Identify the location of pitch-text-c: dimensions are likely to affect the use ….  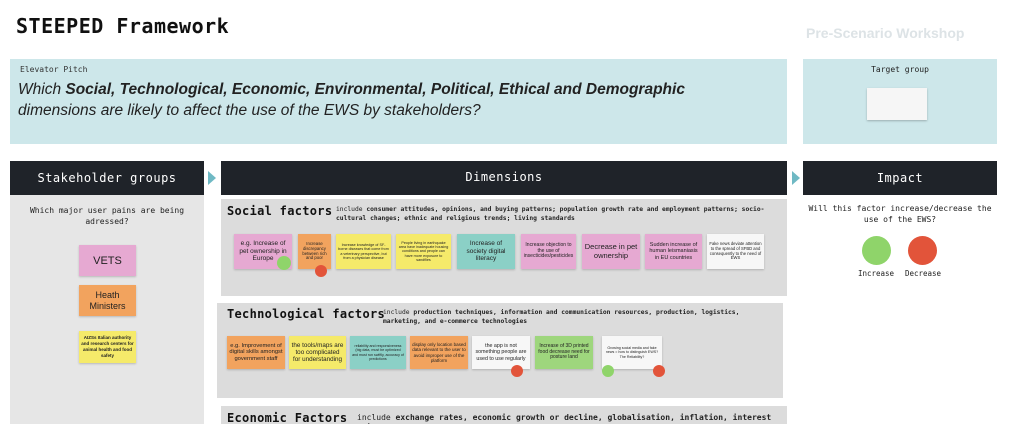
(249, 110).